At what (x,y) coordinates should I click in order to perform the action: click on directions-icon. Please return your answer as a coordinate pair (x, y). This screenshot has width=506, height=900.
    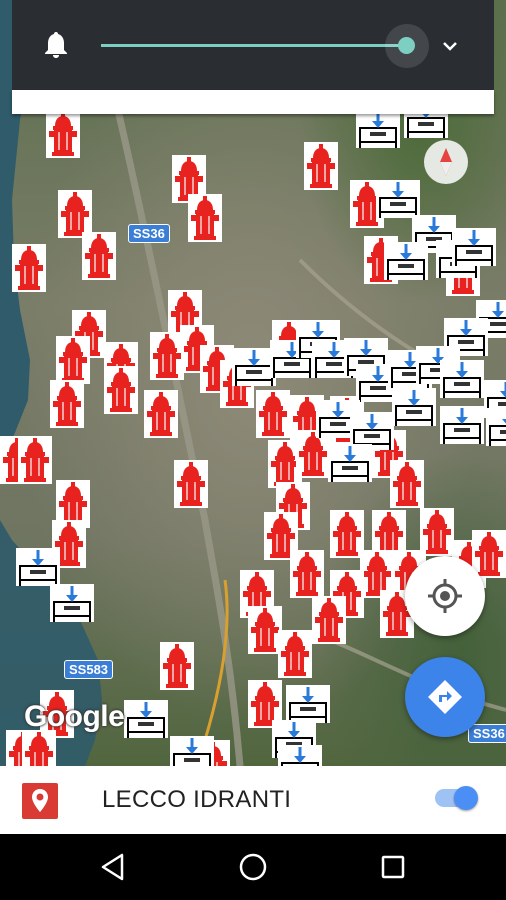
    Looking at the image, I should click on (445, 697).